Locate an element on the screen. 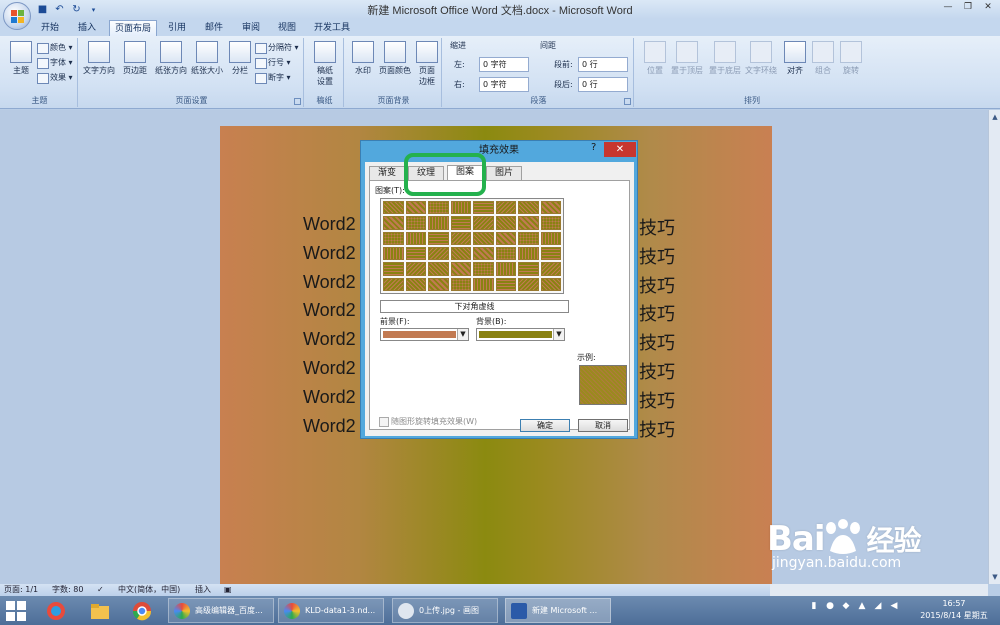 This screenshot has height=625, width=1000. minimize-button: — is located at coordinates (948, 7).